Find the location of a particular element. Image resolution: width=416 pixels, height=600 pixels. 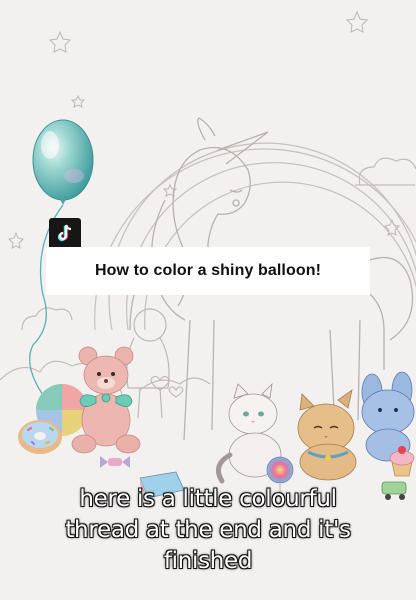

subtitle-line-3: finished is located at coordinates (208, 561).